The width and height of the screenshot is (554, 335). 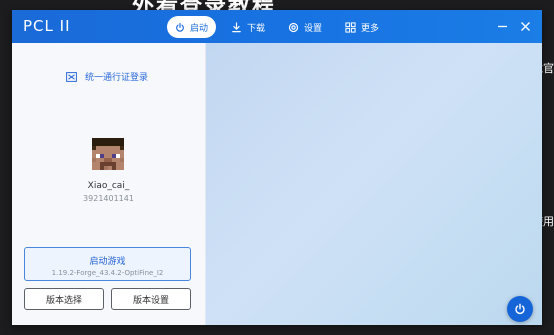 What do you see at coordinates (47, 26) in the screenshot?
I see `app-title: PCL II` at bounding box center [47, 26].